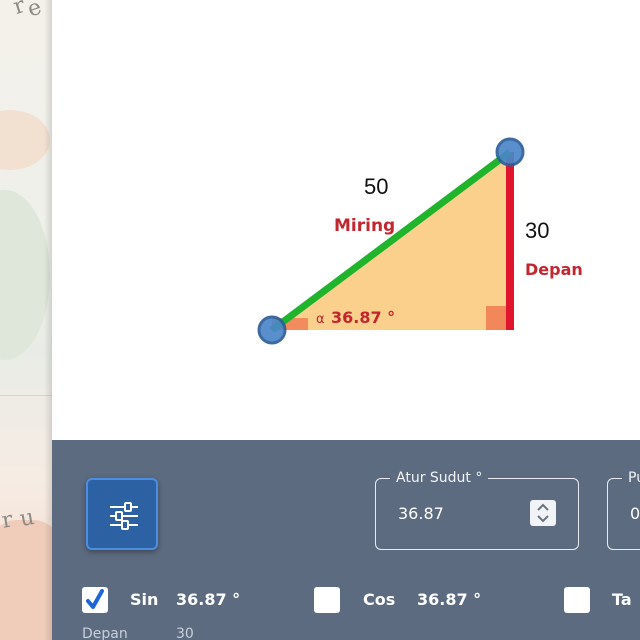 Image resolution: width=640 pixels, height=640 pixels. Describe the element at coordinates (510, 152) in the screenshot. I see `vertex-handle-b` at that location.